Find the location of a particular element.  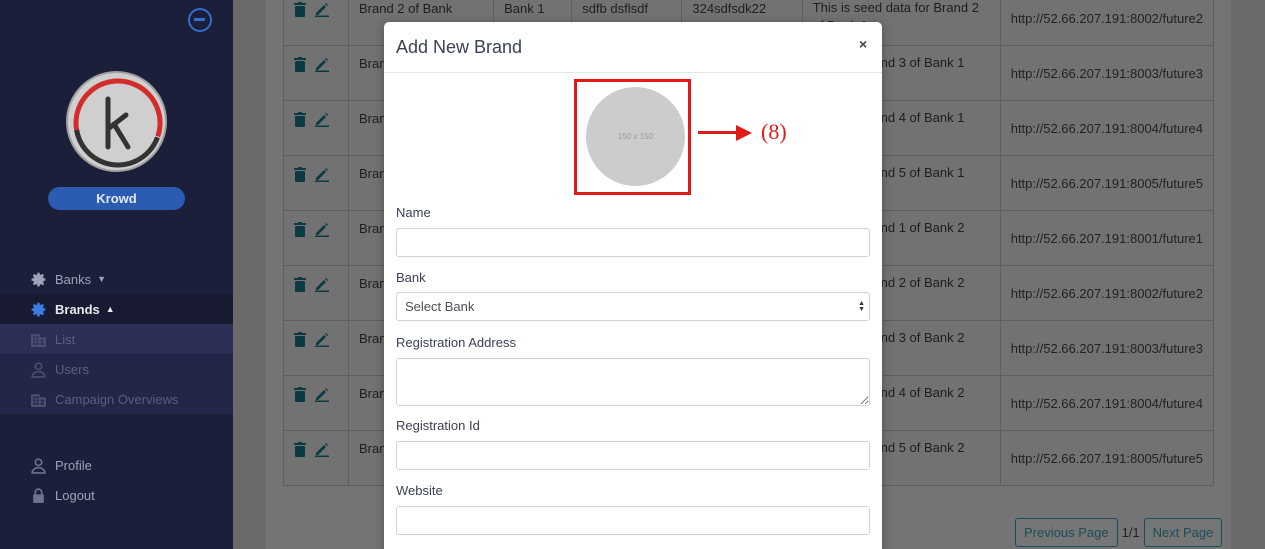

brand-name-badge: Krowd is located at coordinates (116, 198).